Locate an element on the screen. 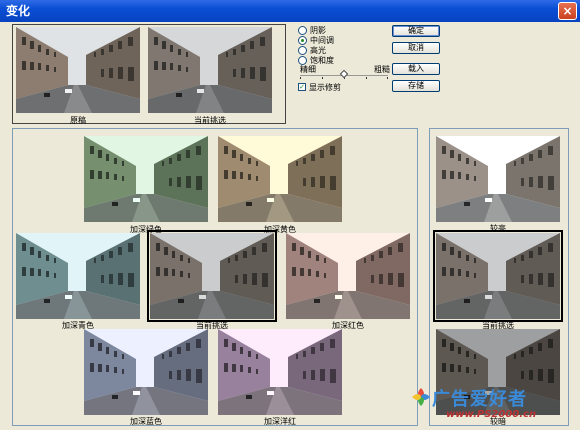 The image size is (580, 430). more-cyan-thumbnail is located at coordinates (78, 276).